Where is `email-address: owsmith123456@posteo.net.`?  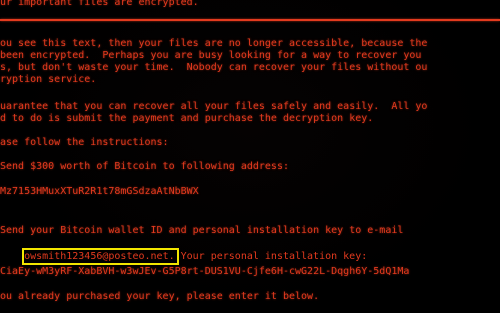
email-address: owsmith123456@posteo.net. is located at coordinates (99, 256).